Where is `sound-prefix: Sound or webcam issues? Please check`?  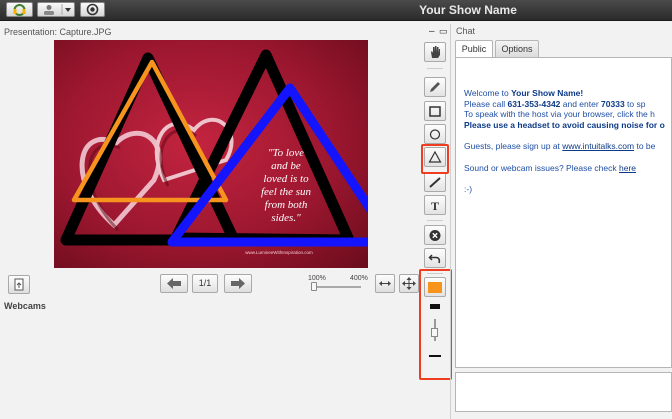 sound-prefix: Sound or webcam issues? Please check is located at coordinates (541, 167).